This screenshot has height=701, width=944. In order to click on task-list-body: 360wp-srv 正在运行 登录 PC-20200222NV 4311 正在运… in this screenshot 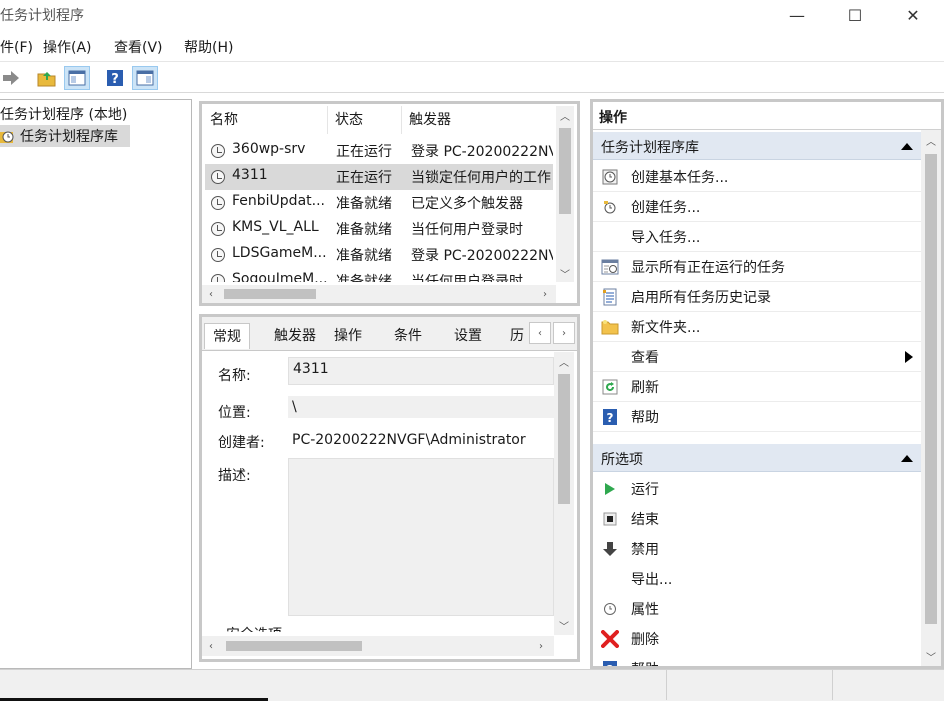, I will do `click(377, 209)`.